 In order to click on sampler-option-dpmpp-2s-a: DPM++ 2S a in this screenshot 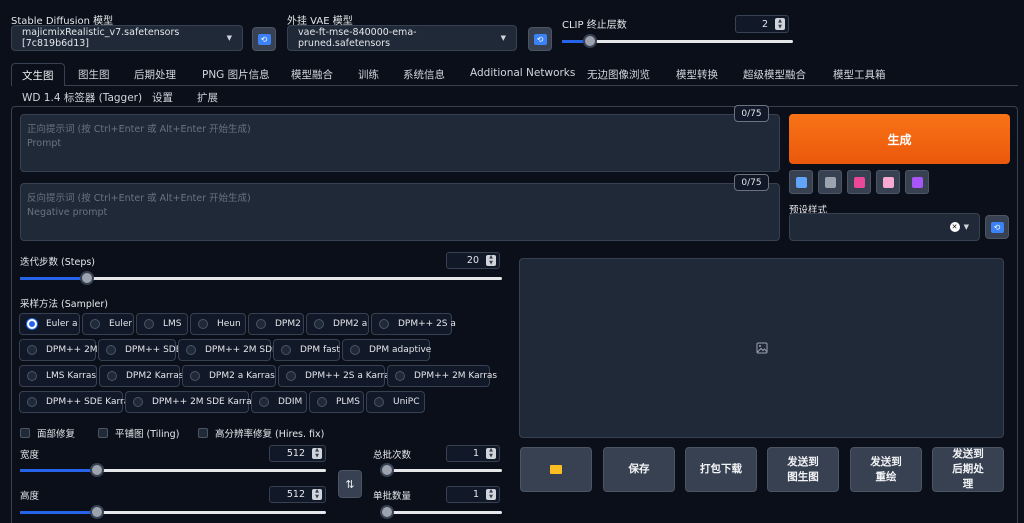, I will do `click(413, 324)`.